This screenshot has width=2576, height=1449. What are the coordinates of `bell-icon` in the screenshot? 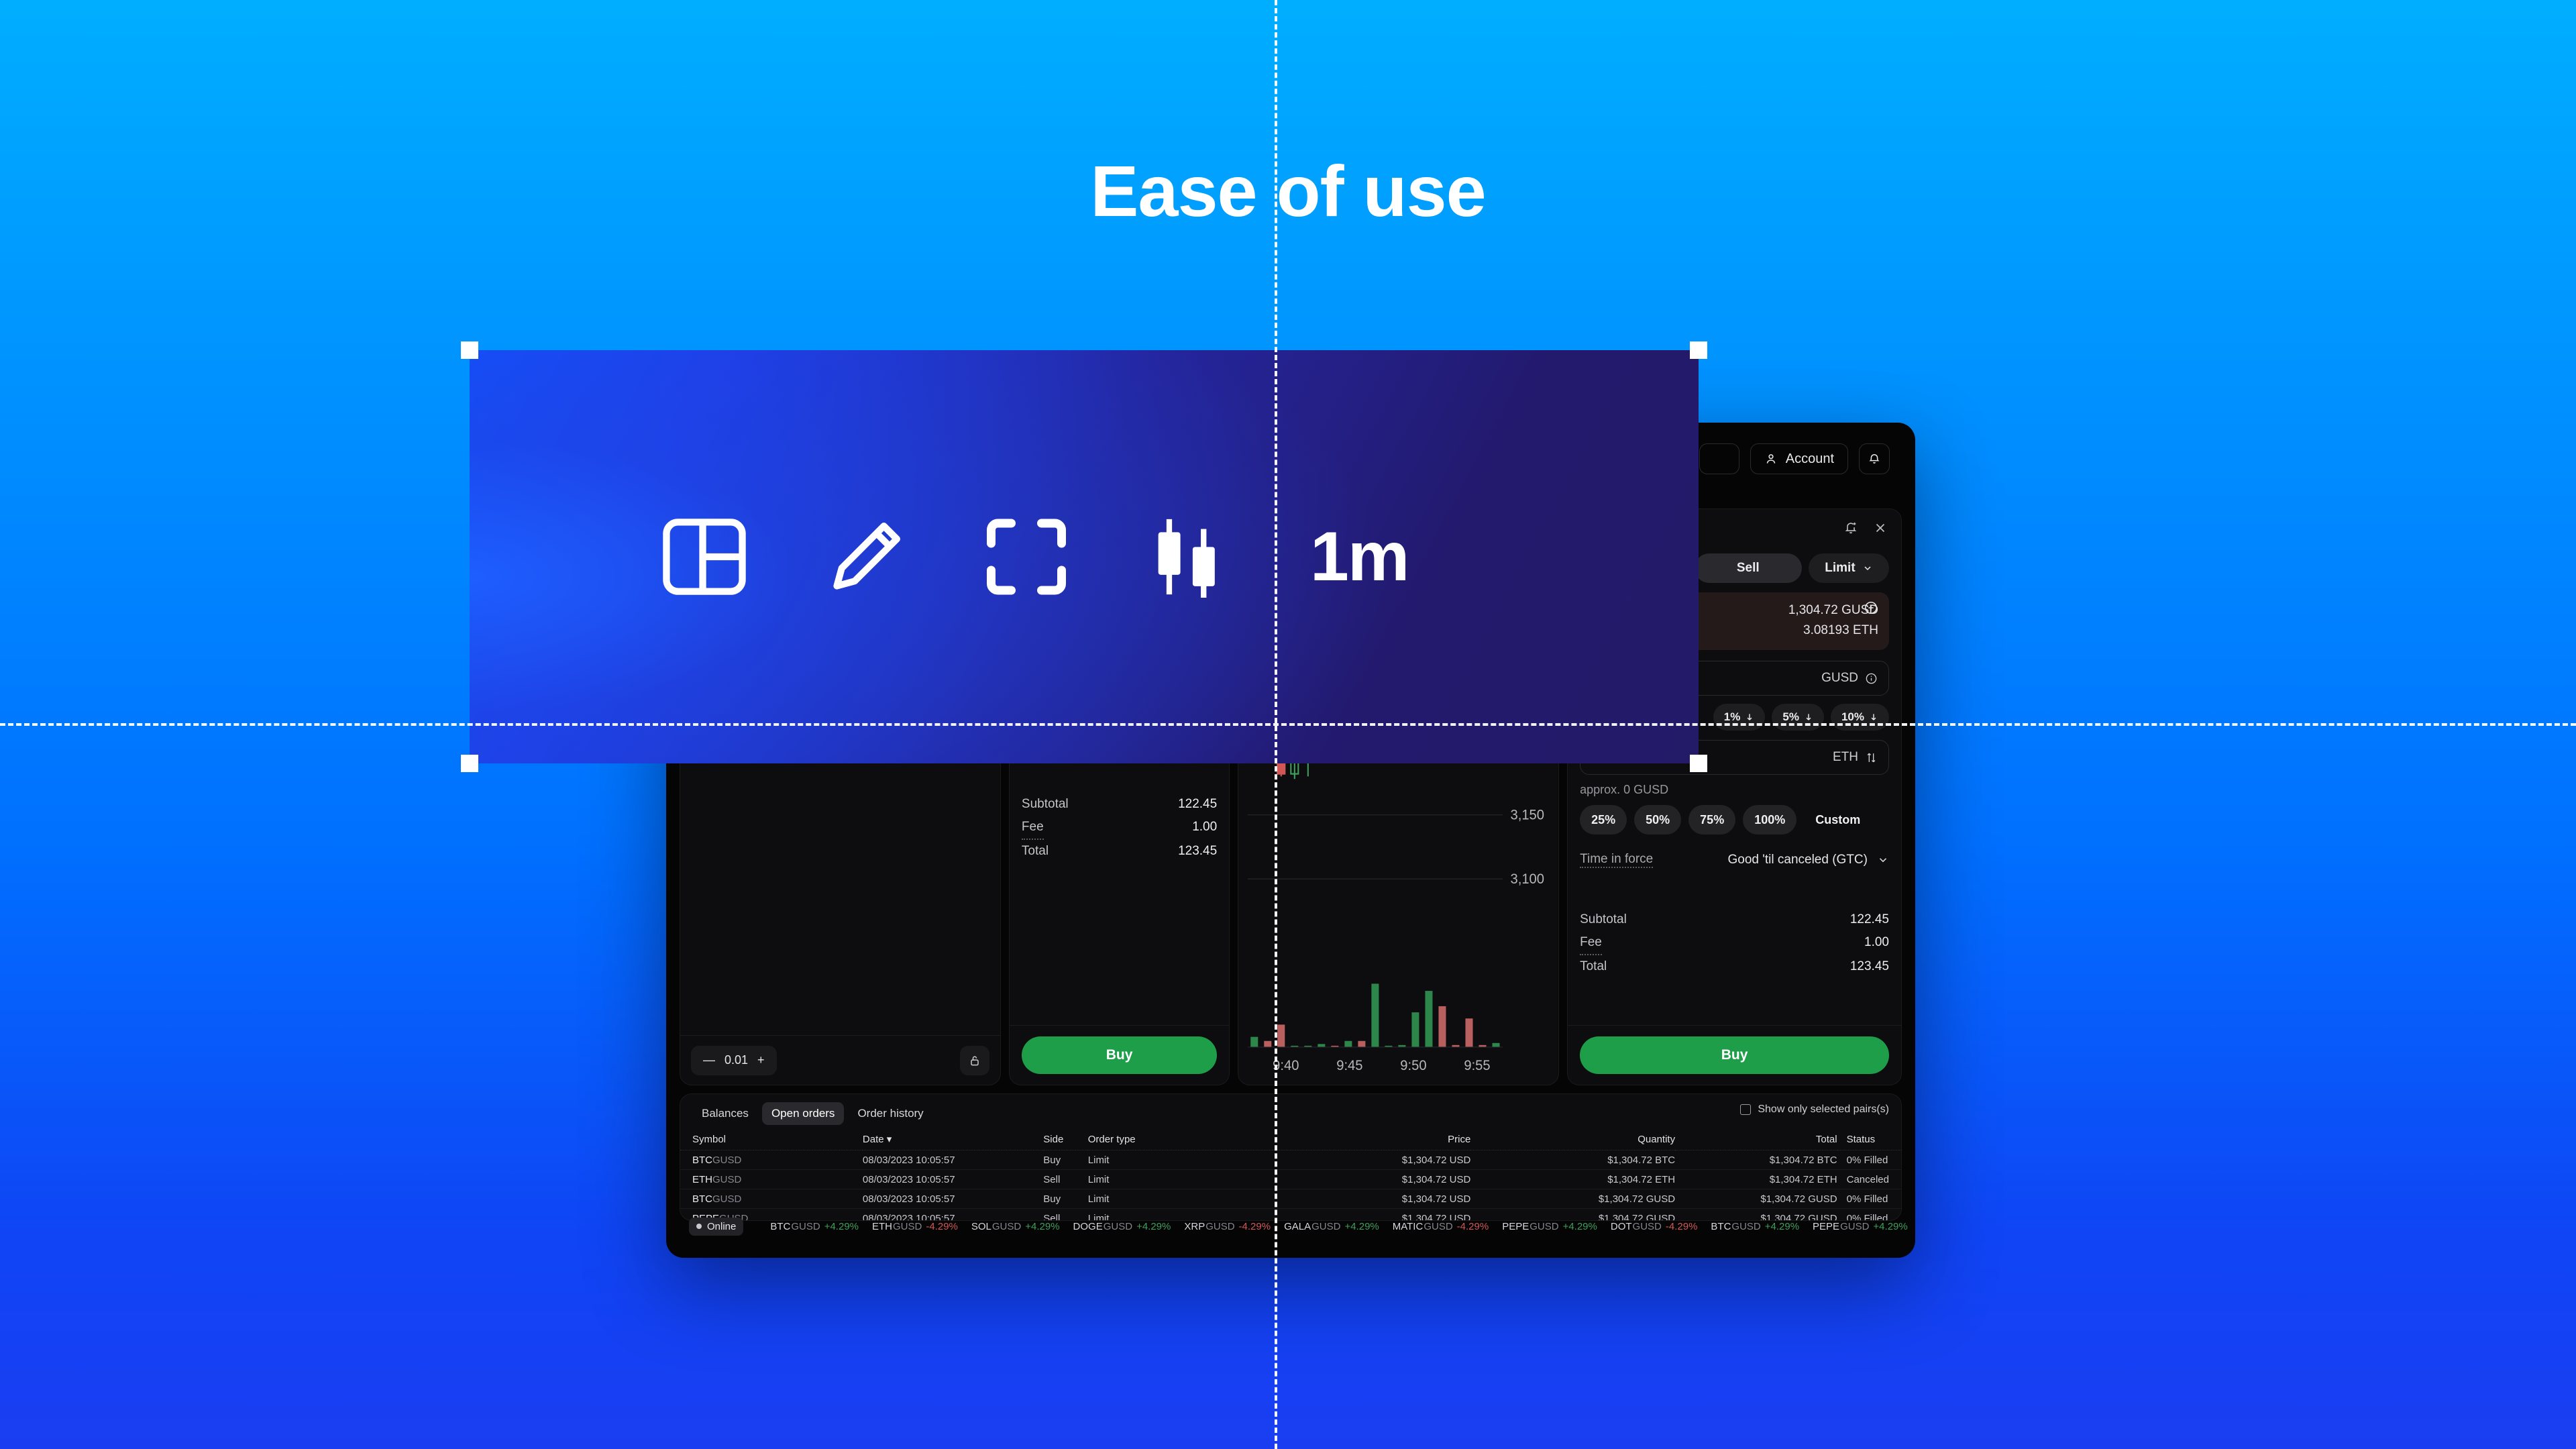 It's located at (1874, 459).